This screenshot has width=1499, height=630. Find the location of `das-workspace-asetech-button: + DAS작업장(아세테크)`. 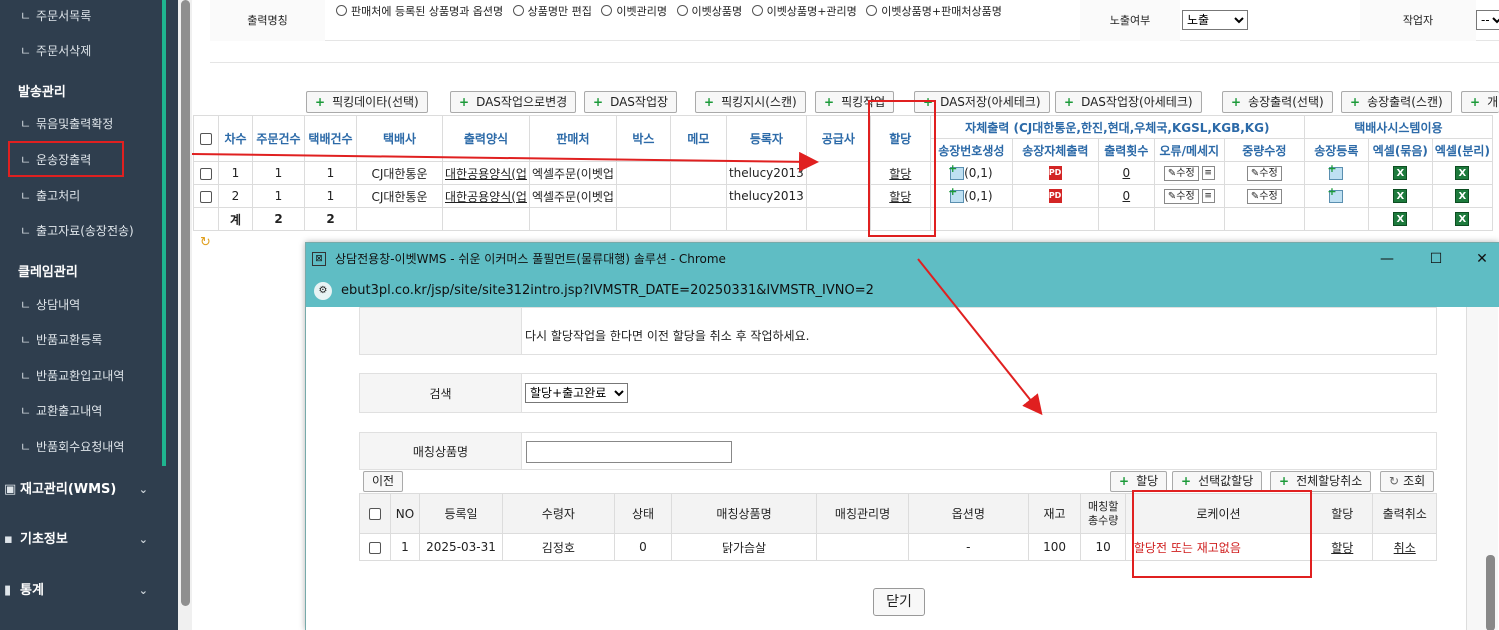

das-workspace-asetech-button: + DAS작업장(아세테크) is located at coordinates (1128, 102).